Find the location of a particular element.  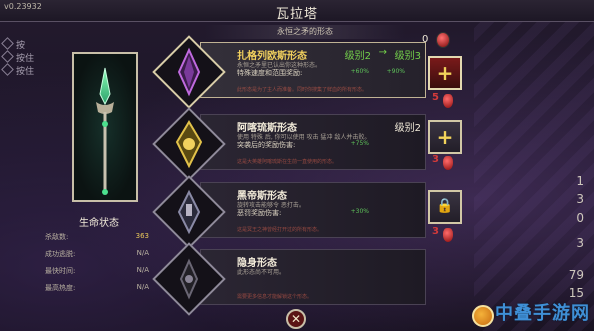

achilles-aspect-icon is located at coordinates (189, 144).